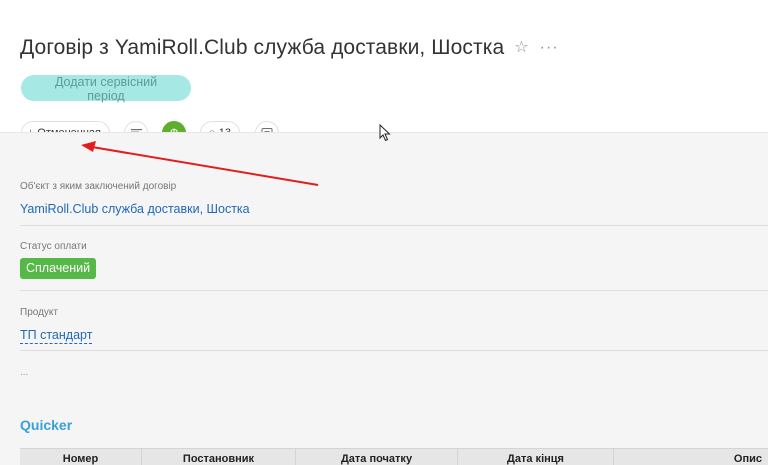 The height and width of the screenshot is (465, 768). What do you see at coordinates (394, 325) in the screenshot?
I see `product-field: Продукт ТП стандарт` at bounding box center [394, 325].